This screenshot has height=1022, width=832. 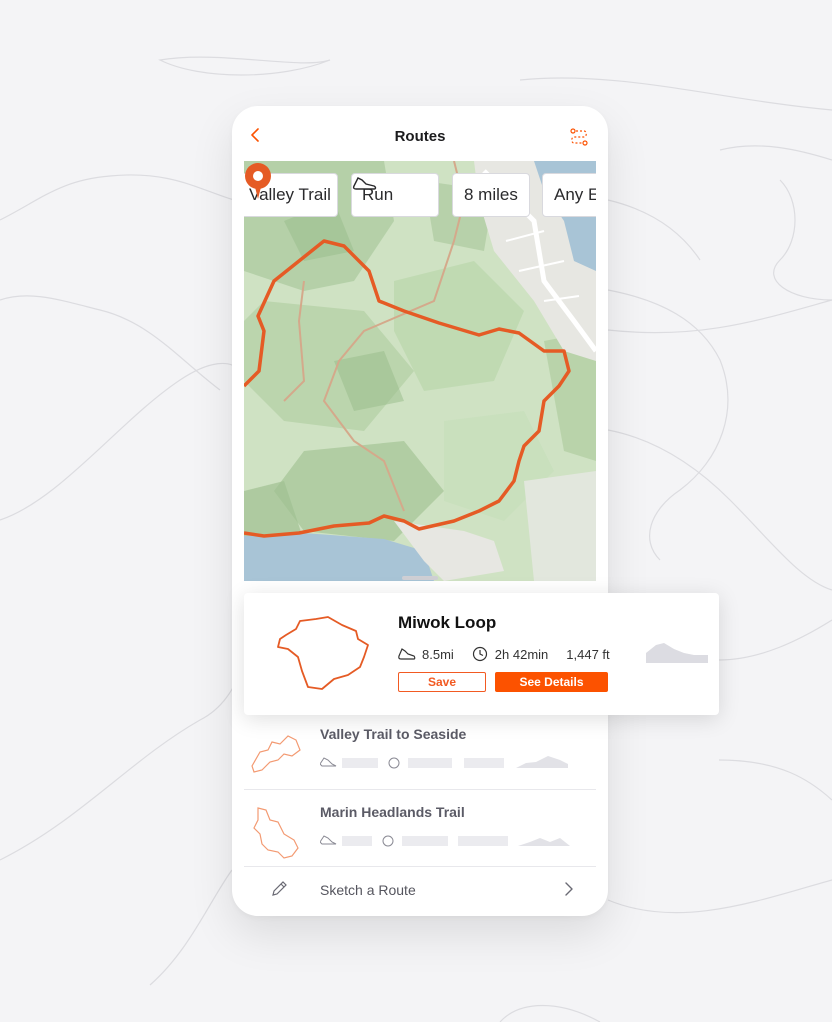 What do you see at coordinates (420, 754) in the screenshot?
I see `route-list-item: Valley Trail to Seaside` at bounding box center [420, 754].